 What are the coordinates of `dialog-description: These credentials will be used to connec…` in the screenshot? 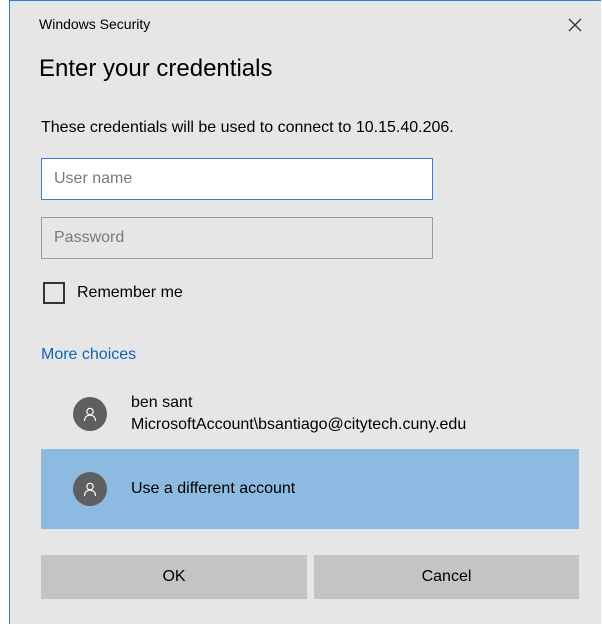 It's located at (247, 127).